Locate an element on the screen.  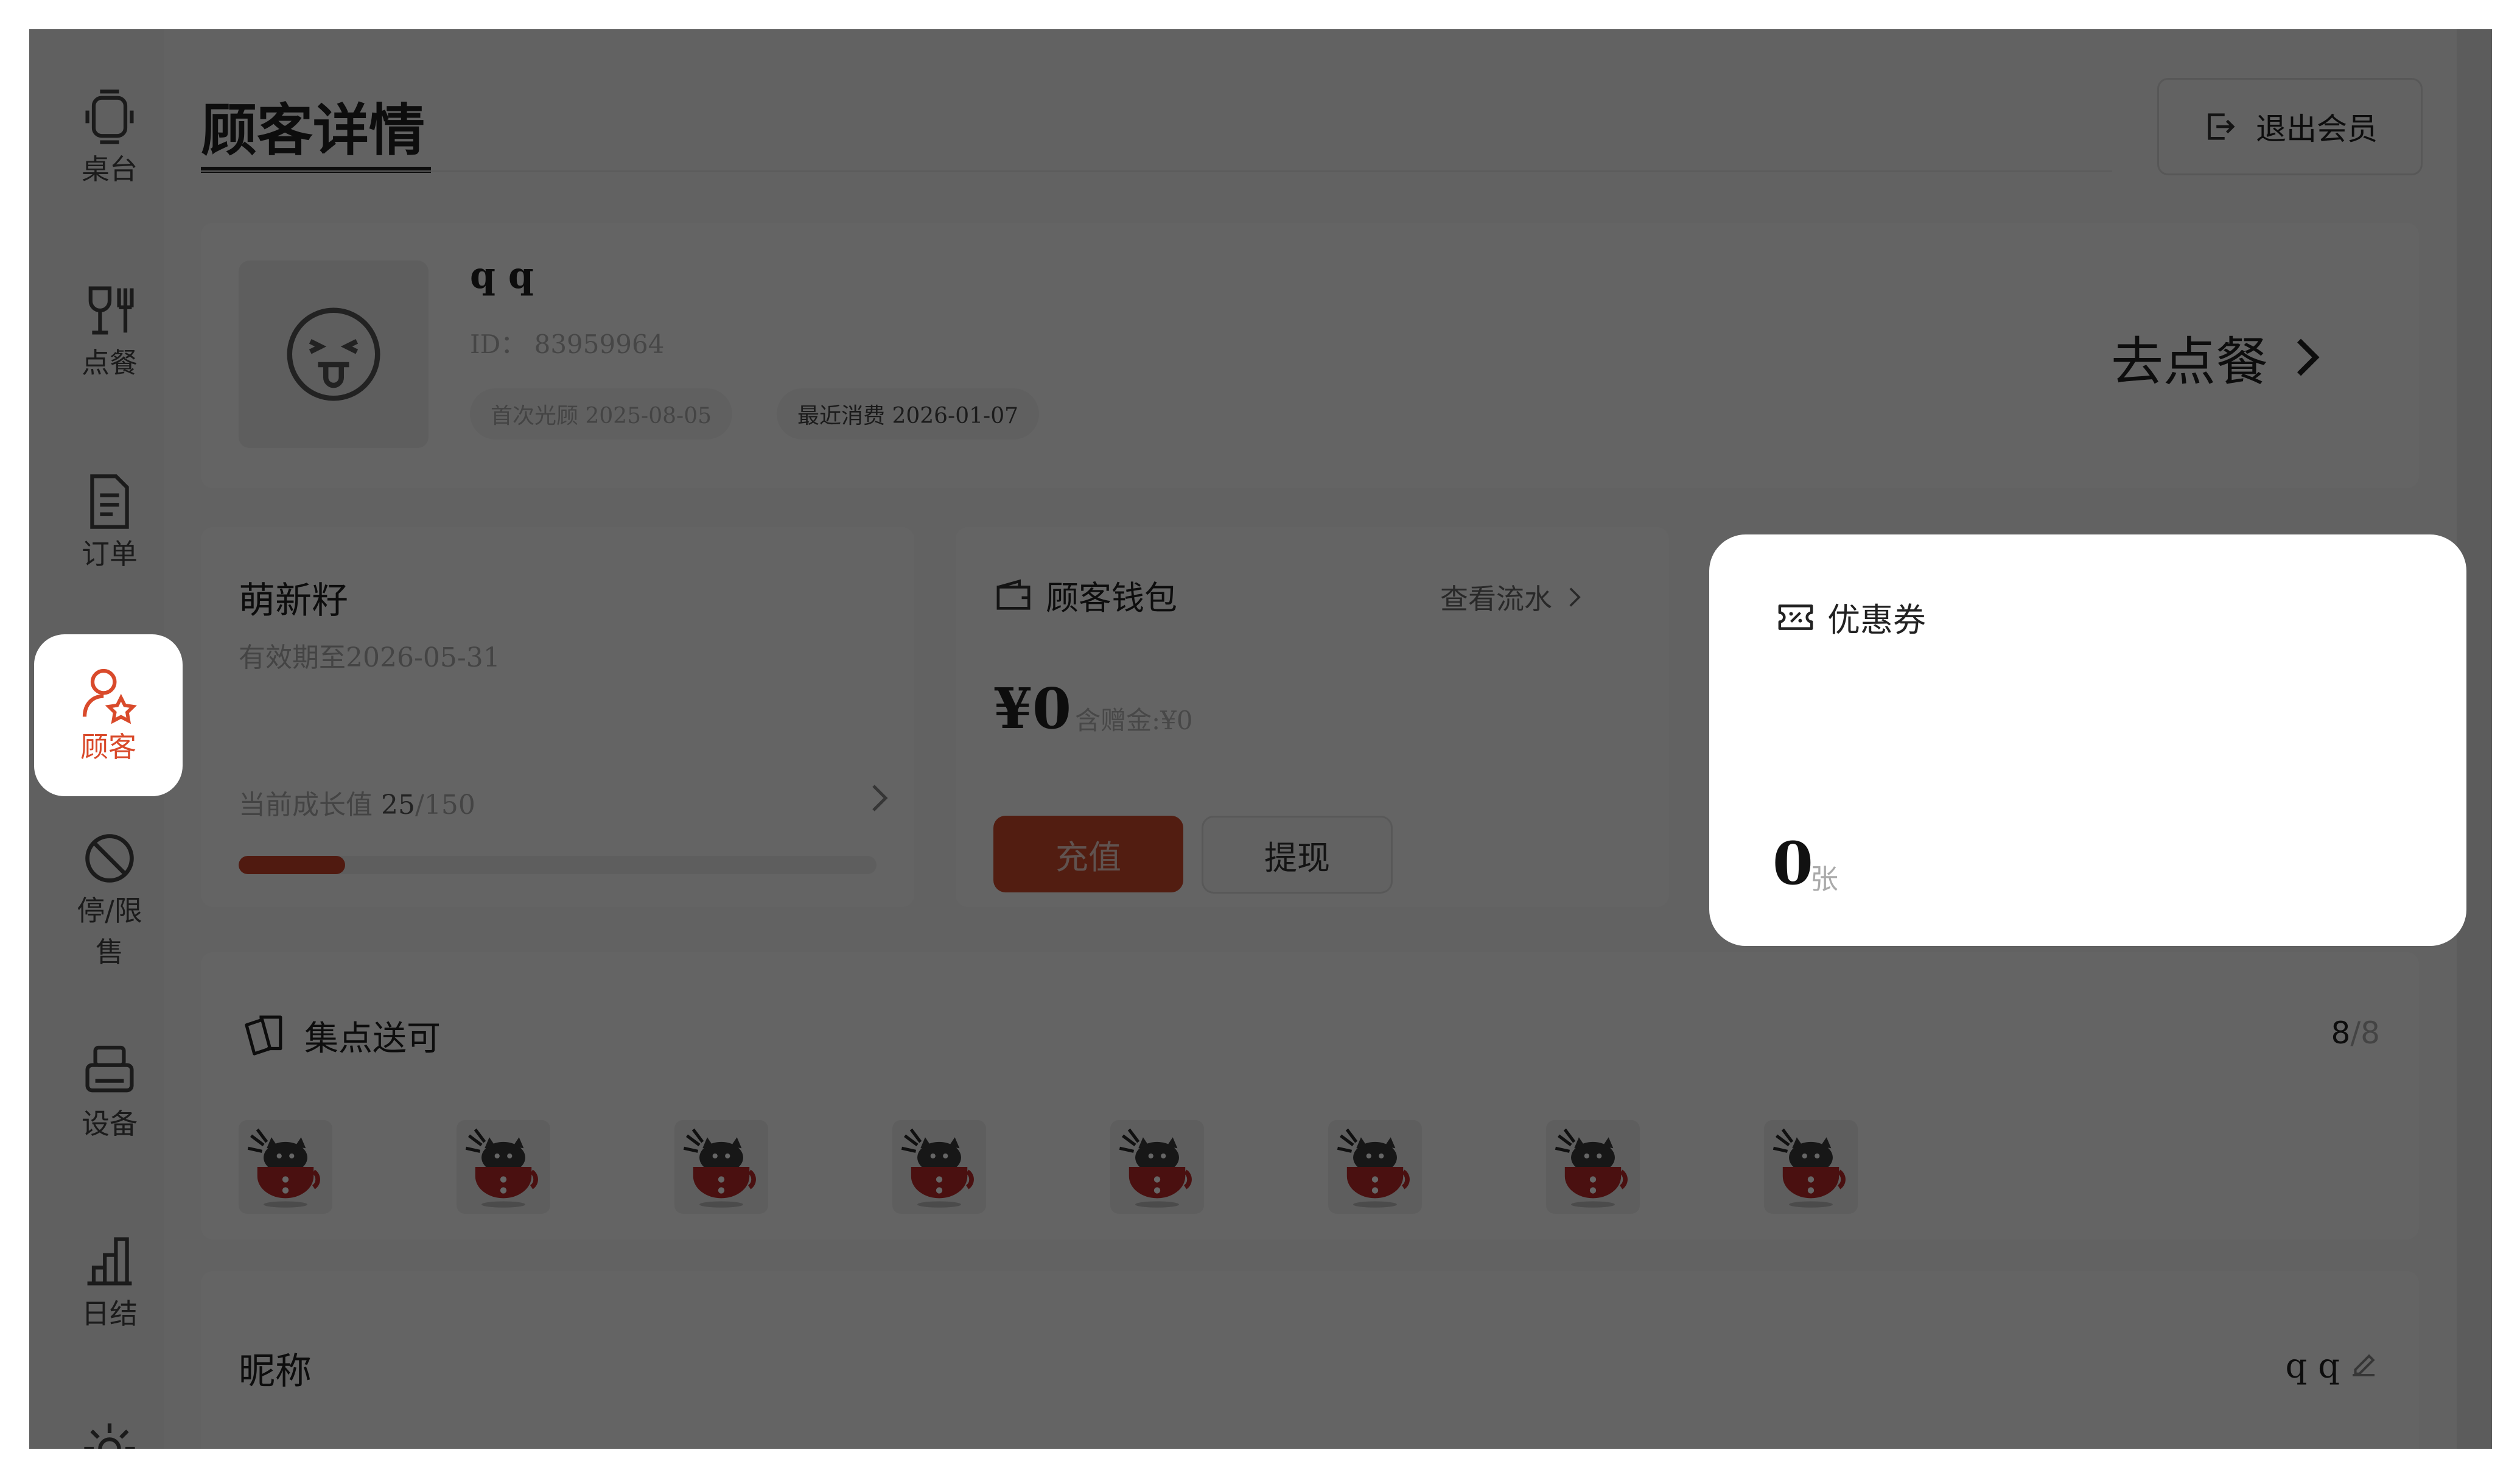
sidebar-item-orders: 订单 is located at coordinates (109, 522).